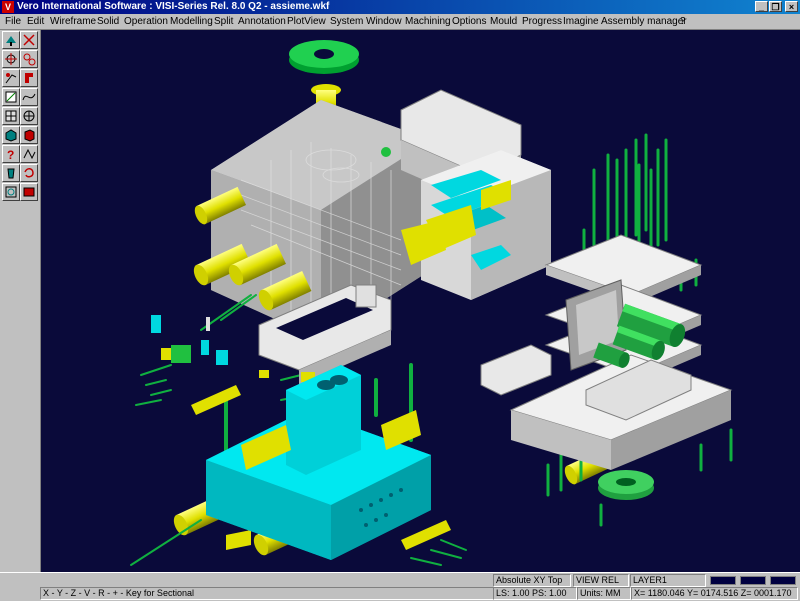  I want to click on menu-edit: Edit, so click(35, 21).